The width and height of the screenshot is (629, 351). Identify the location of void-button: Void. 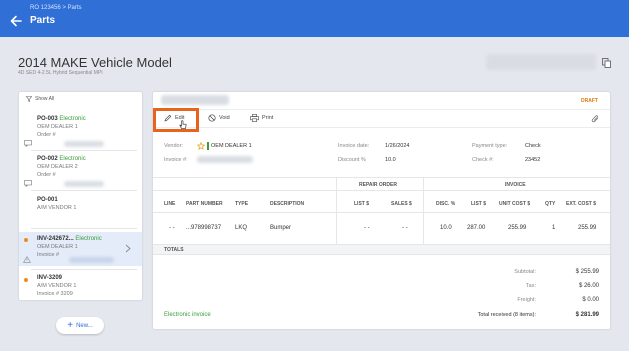
(219, 118).